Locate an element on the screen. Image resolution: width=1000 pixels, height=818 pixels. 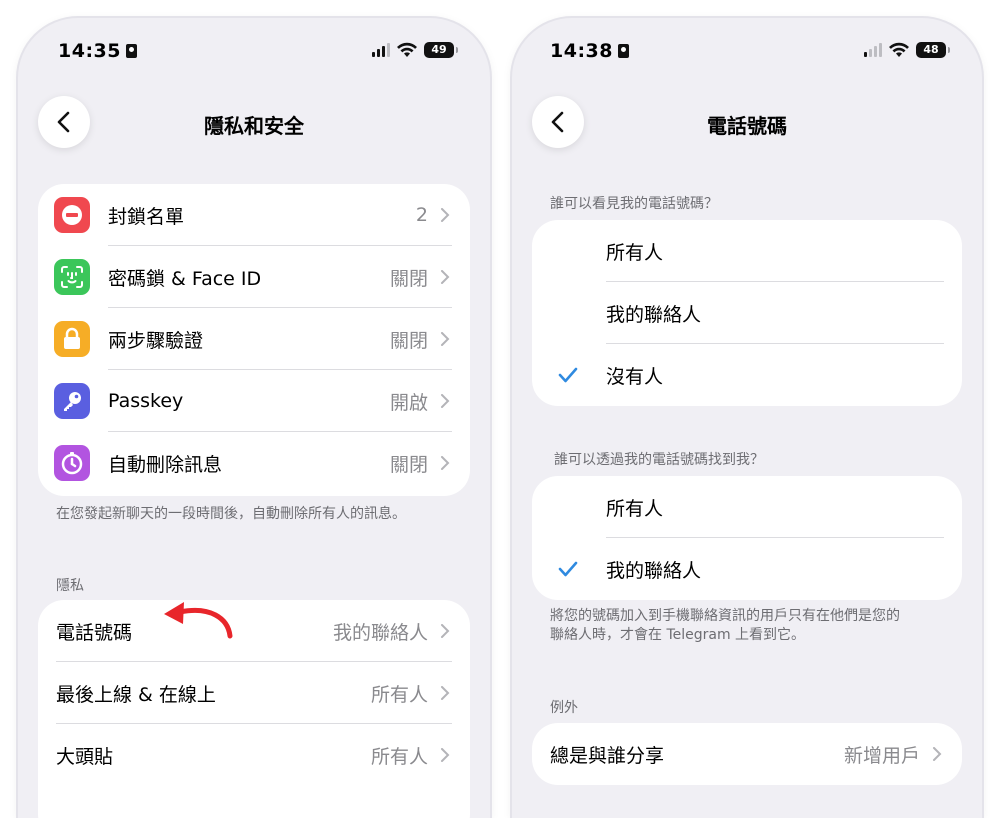
exceptions-group: 總是與誰分享 新增用戶 is located at coordinates (747, 754).